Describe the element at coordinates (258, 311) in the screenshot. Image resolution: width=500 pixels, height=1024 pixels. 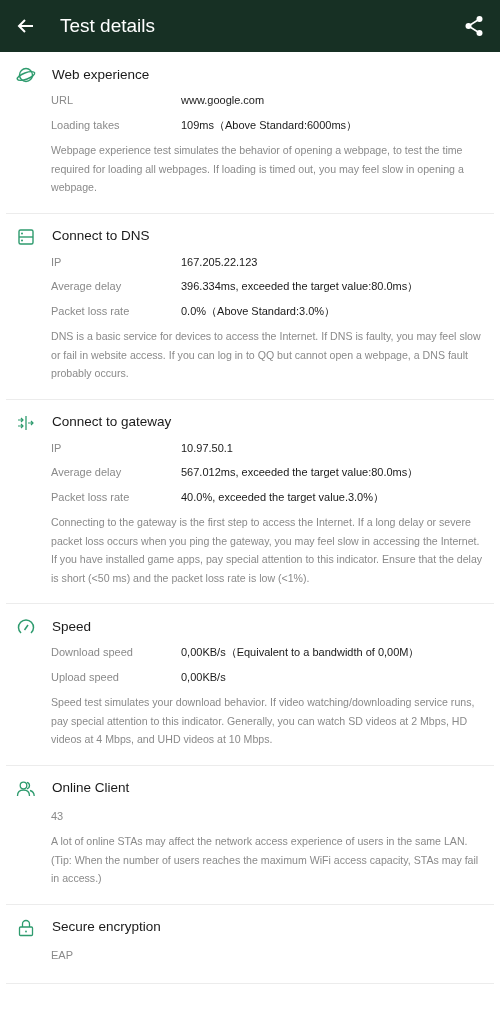
I see `field-value: 0.0%（Above Standard:3.0%）` at that location.